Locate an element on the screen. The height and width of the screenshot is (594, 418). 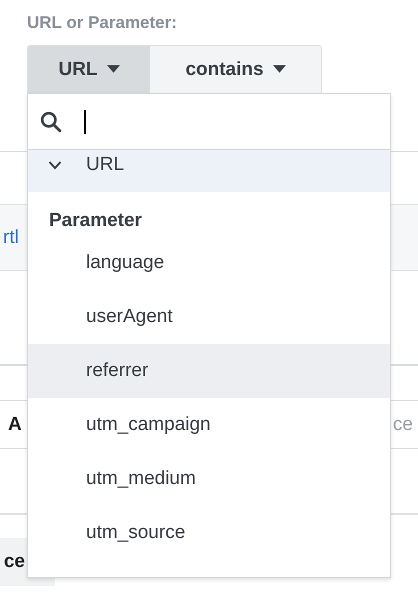
text-cursor is located at coordinates (85, 122).